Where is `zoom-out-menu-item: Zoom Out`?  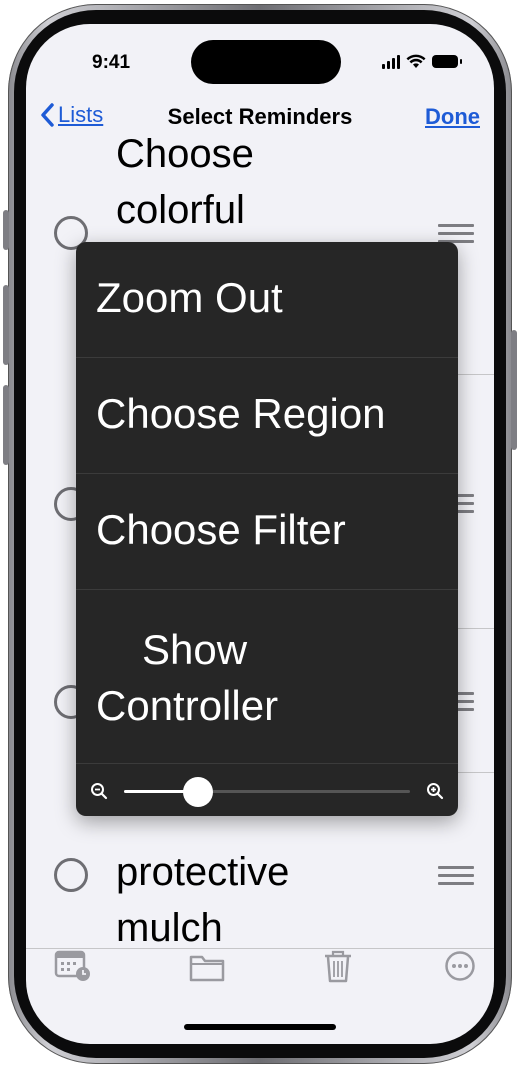 zoom-out-menu-item: Zoom Out is located at coordinates (267, 300).